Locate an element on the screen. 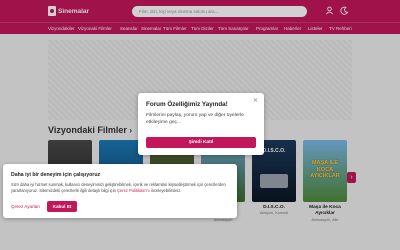 This screenshot has height=250, width=400. close-icon: ✕ is located at coordinates (255, 100).